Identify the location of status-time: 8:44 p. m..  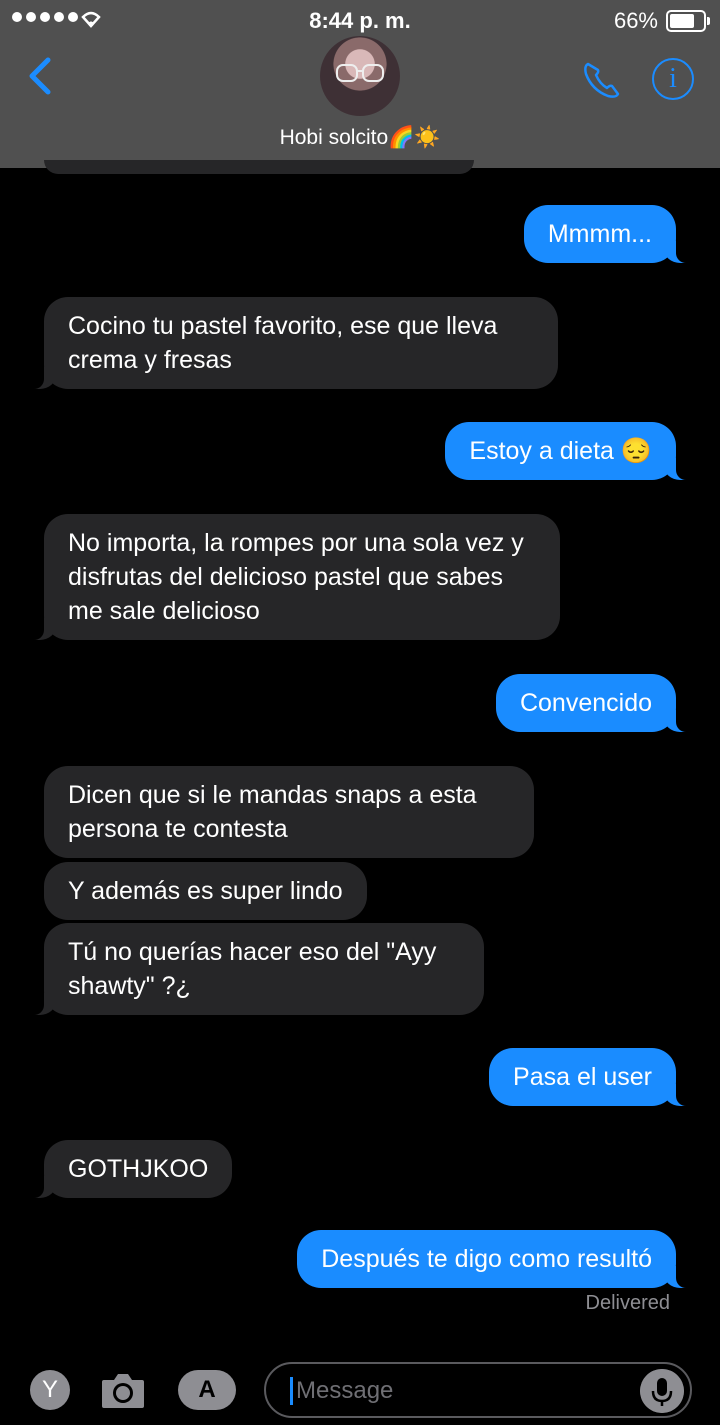
(360, 20).